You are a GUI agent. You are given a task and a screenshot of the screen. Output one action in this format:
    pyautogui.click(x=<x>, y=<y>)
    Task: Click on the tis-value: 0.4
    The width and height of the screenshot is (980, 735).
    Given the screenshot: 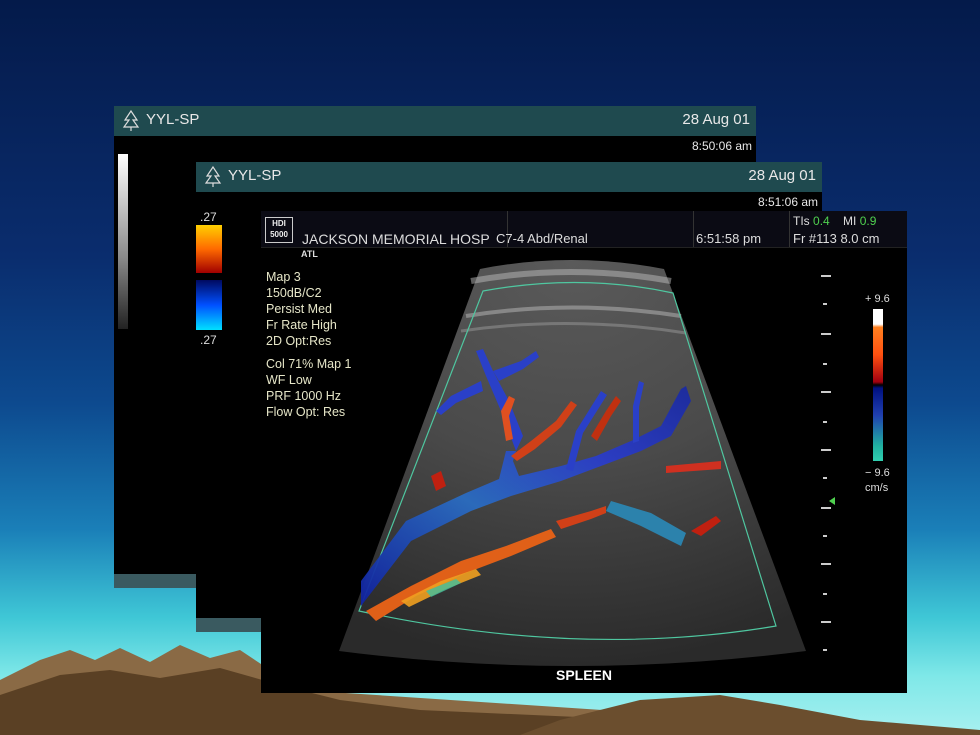 What is the action you would take?
    pyautogui.click(x=821, y=221)
    